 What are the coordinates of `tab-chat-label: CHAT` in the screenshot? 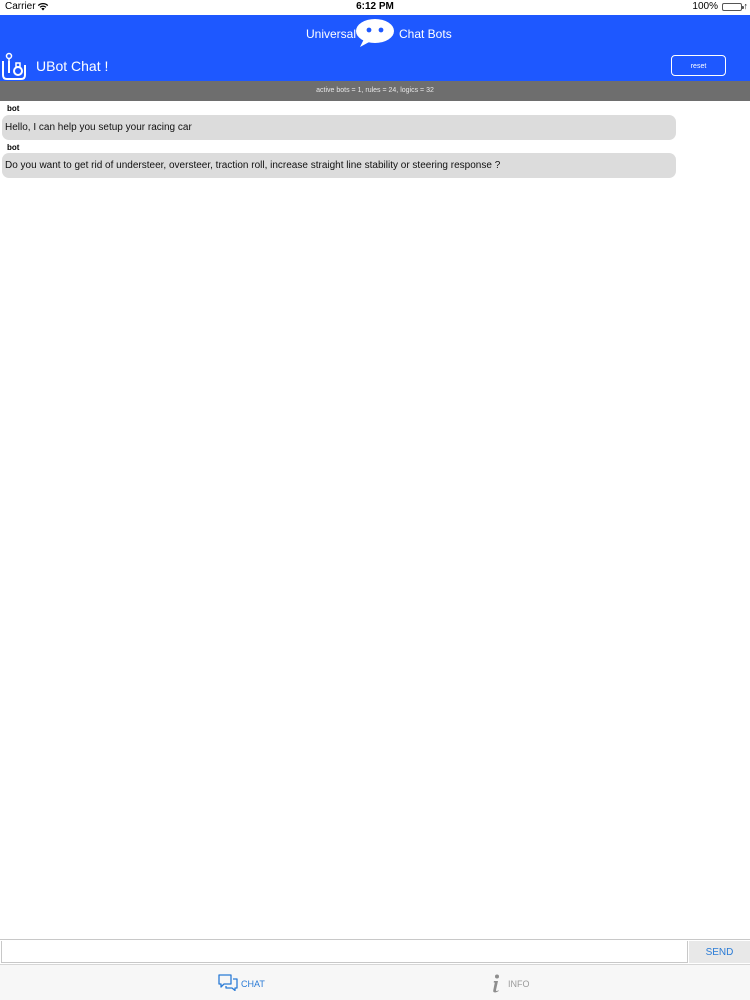 It's located at (253, 984).